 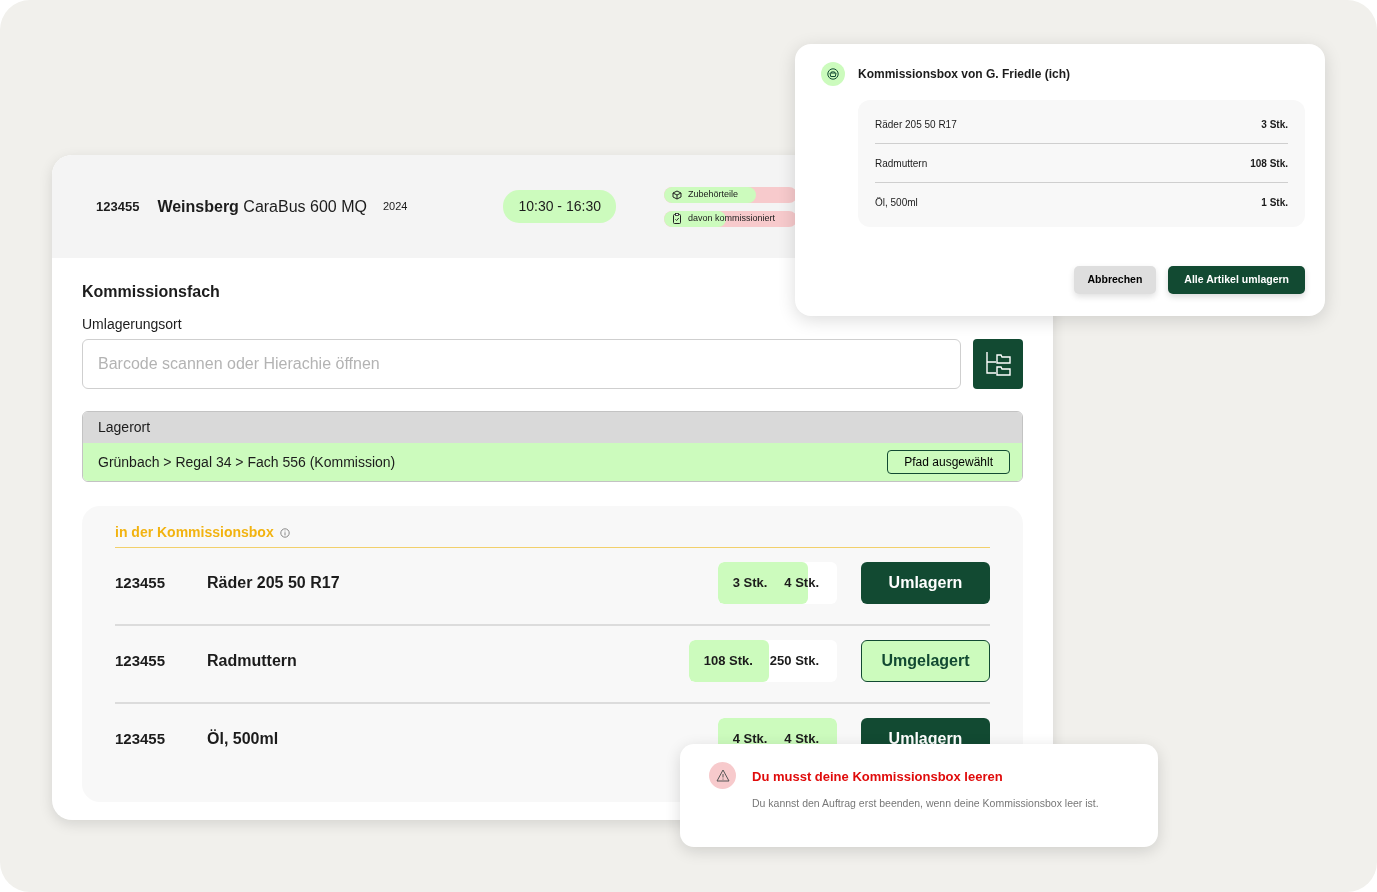 I want to click on dialog-title: Kommissionsbox von G. Friedle (ich), so click(x=964, y=74).